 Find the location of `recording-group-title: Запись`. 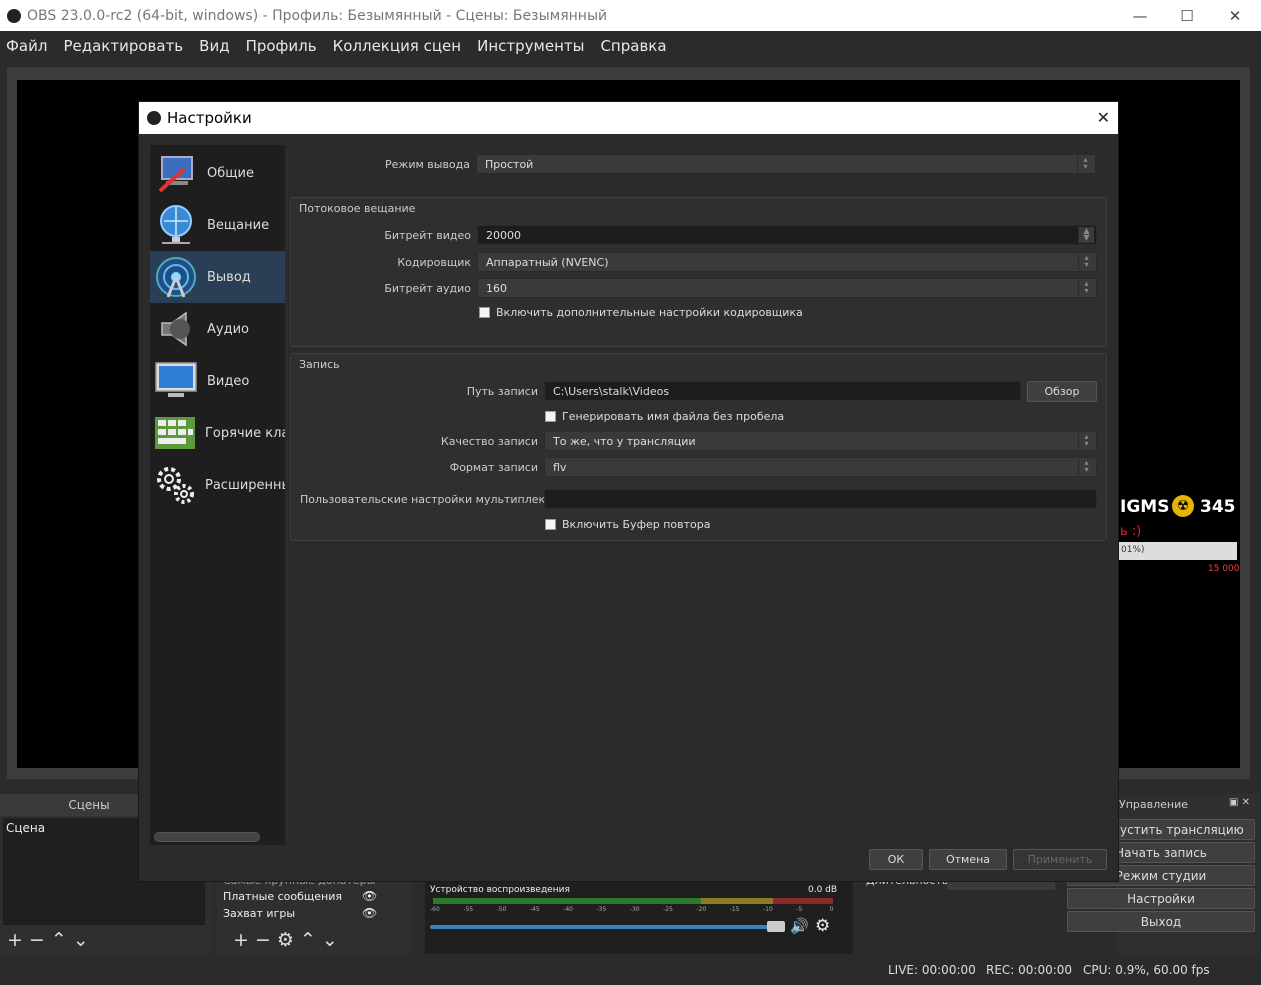

recording-group-title: Запись is located at coordinates (319, 364).